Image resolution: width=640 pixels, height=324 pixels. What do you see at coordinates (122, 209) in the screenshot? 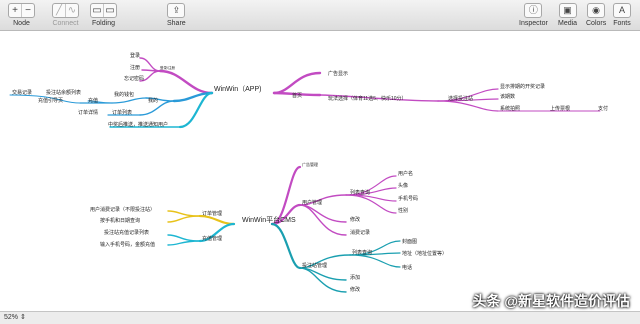
I see `node-user-consume: 用户消费记录（不限投注站）` at bounding box center [122, 209].